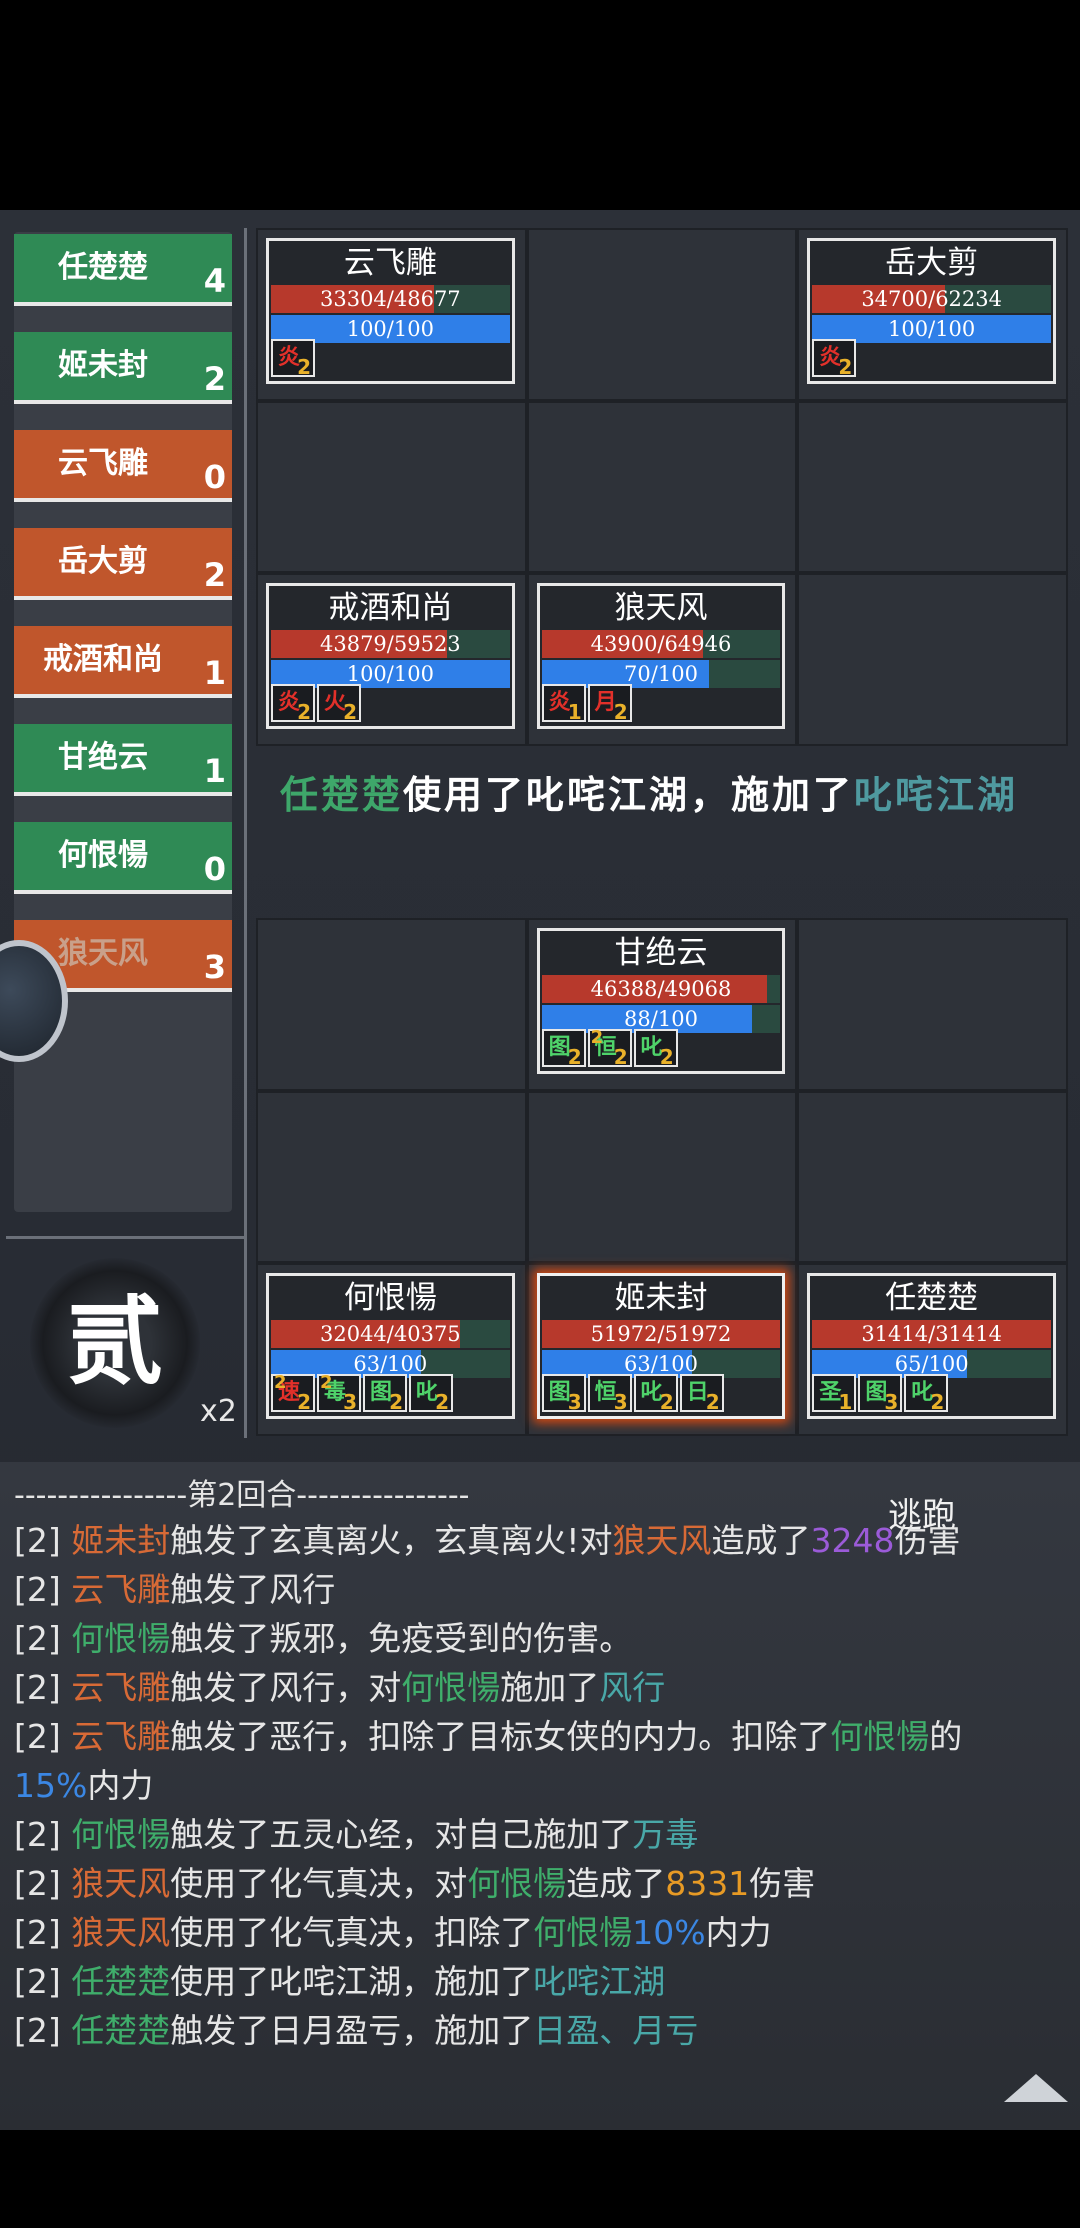  What do you see at coordinates (599, 1981) in the screenshot?
I see `log-segment: 叱咤江湖` at bounding box center [599, 1981].